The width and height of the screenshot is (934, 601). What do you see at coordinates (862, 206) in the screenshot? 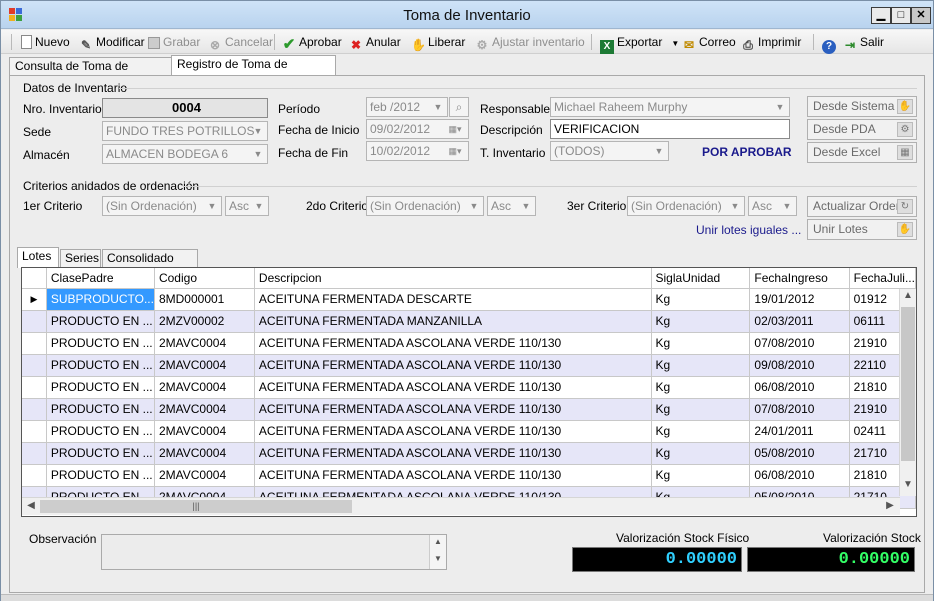
I see `actualizar-orden-button: Actualizar Orden ↻` at bounding box center [862, 206].